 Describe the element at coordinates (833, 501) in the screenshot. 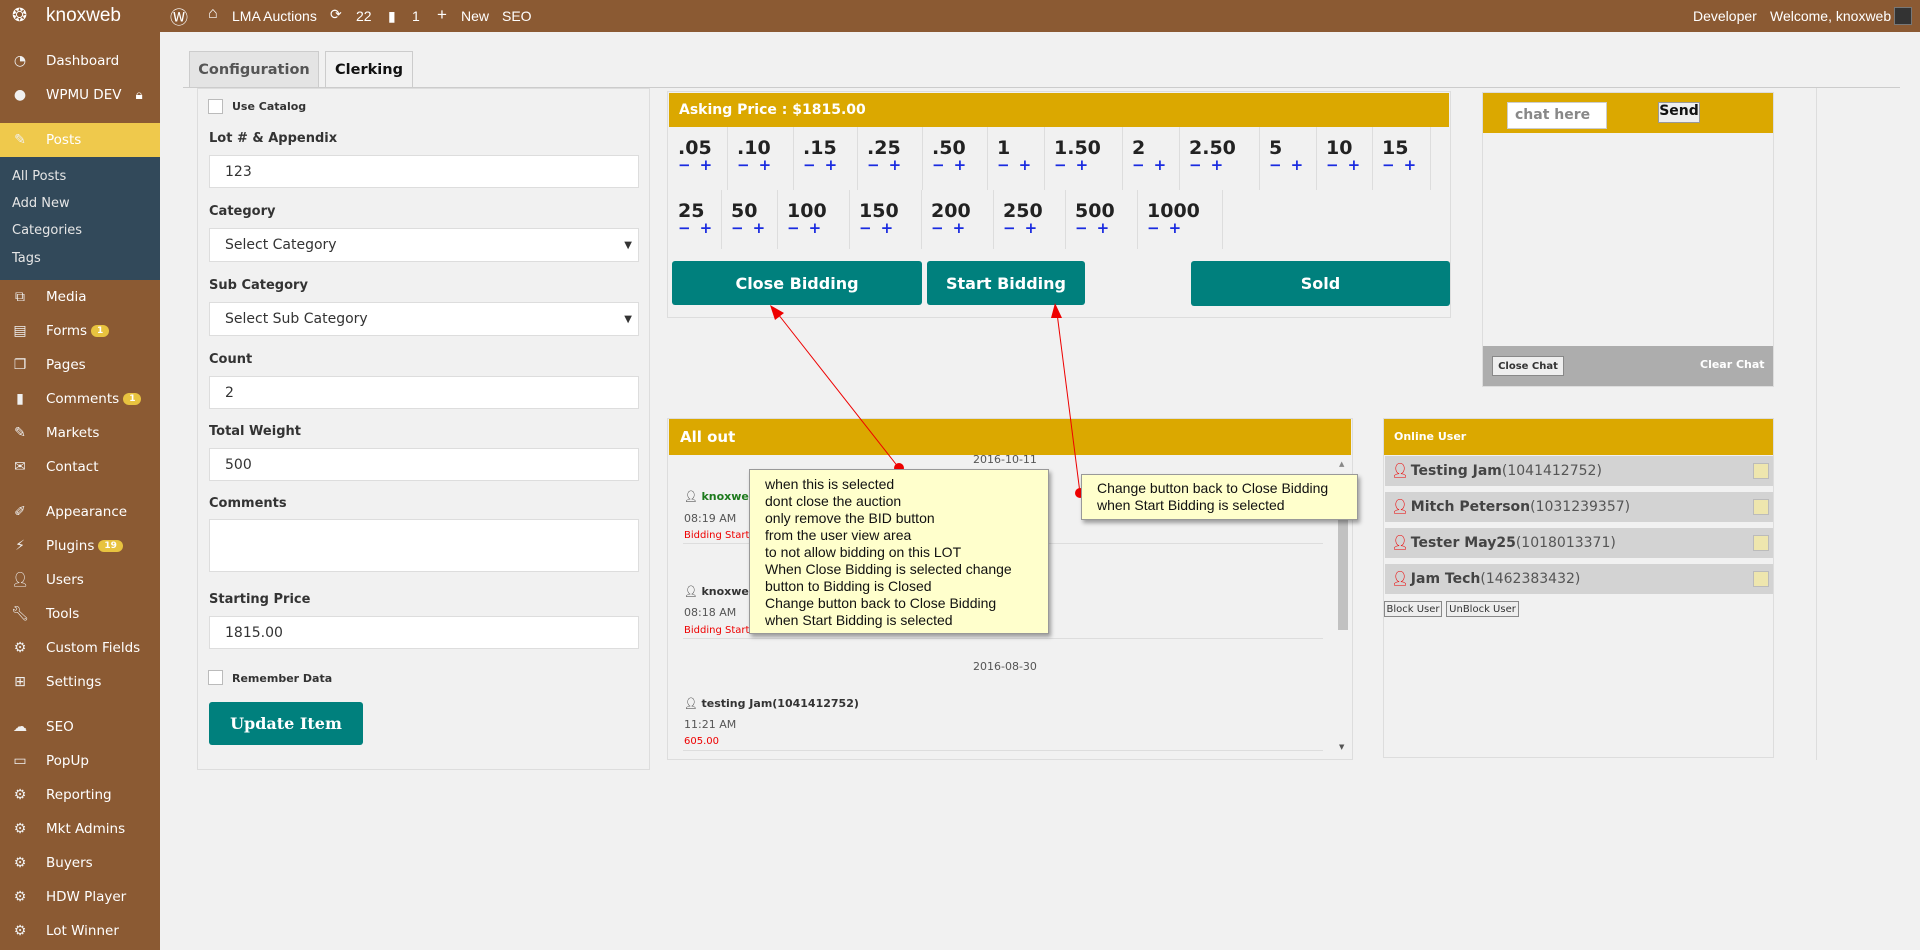

I see `note-line: dont close the auction` at that location.